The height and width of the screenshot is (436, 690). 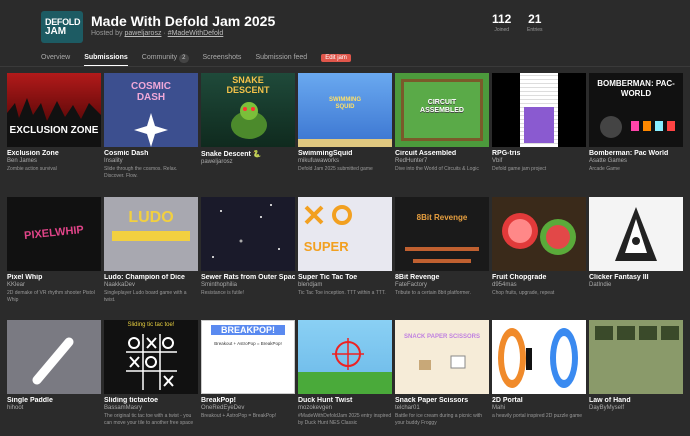 What do you see at coordinates (151, 130) in the screenshot?
I see `star-icon` at bounding box center [151, 130].